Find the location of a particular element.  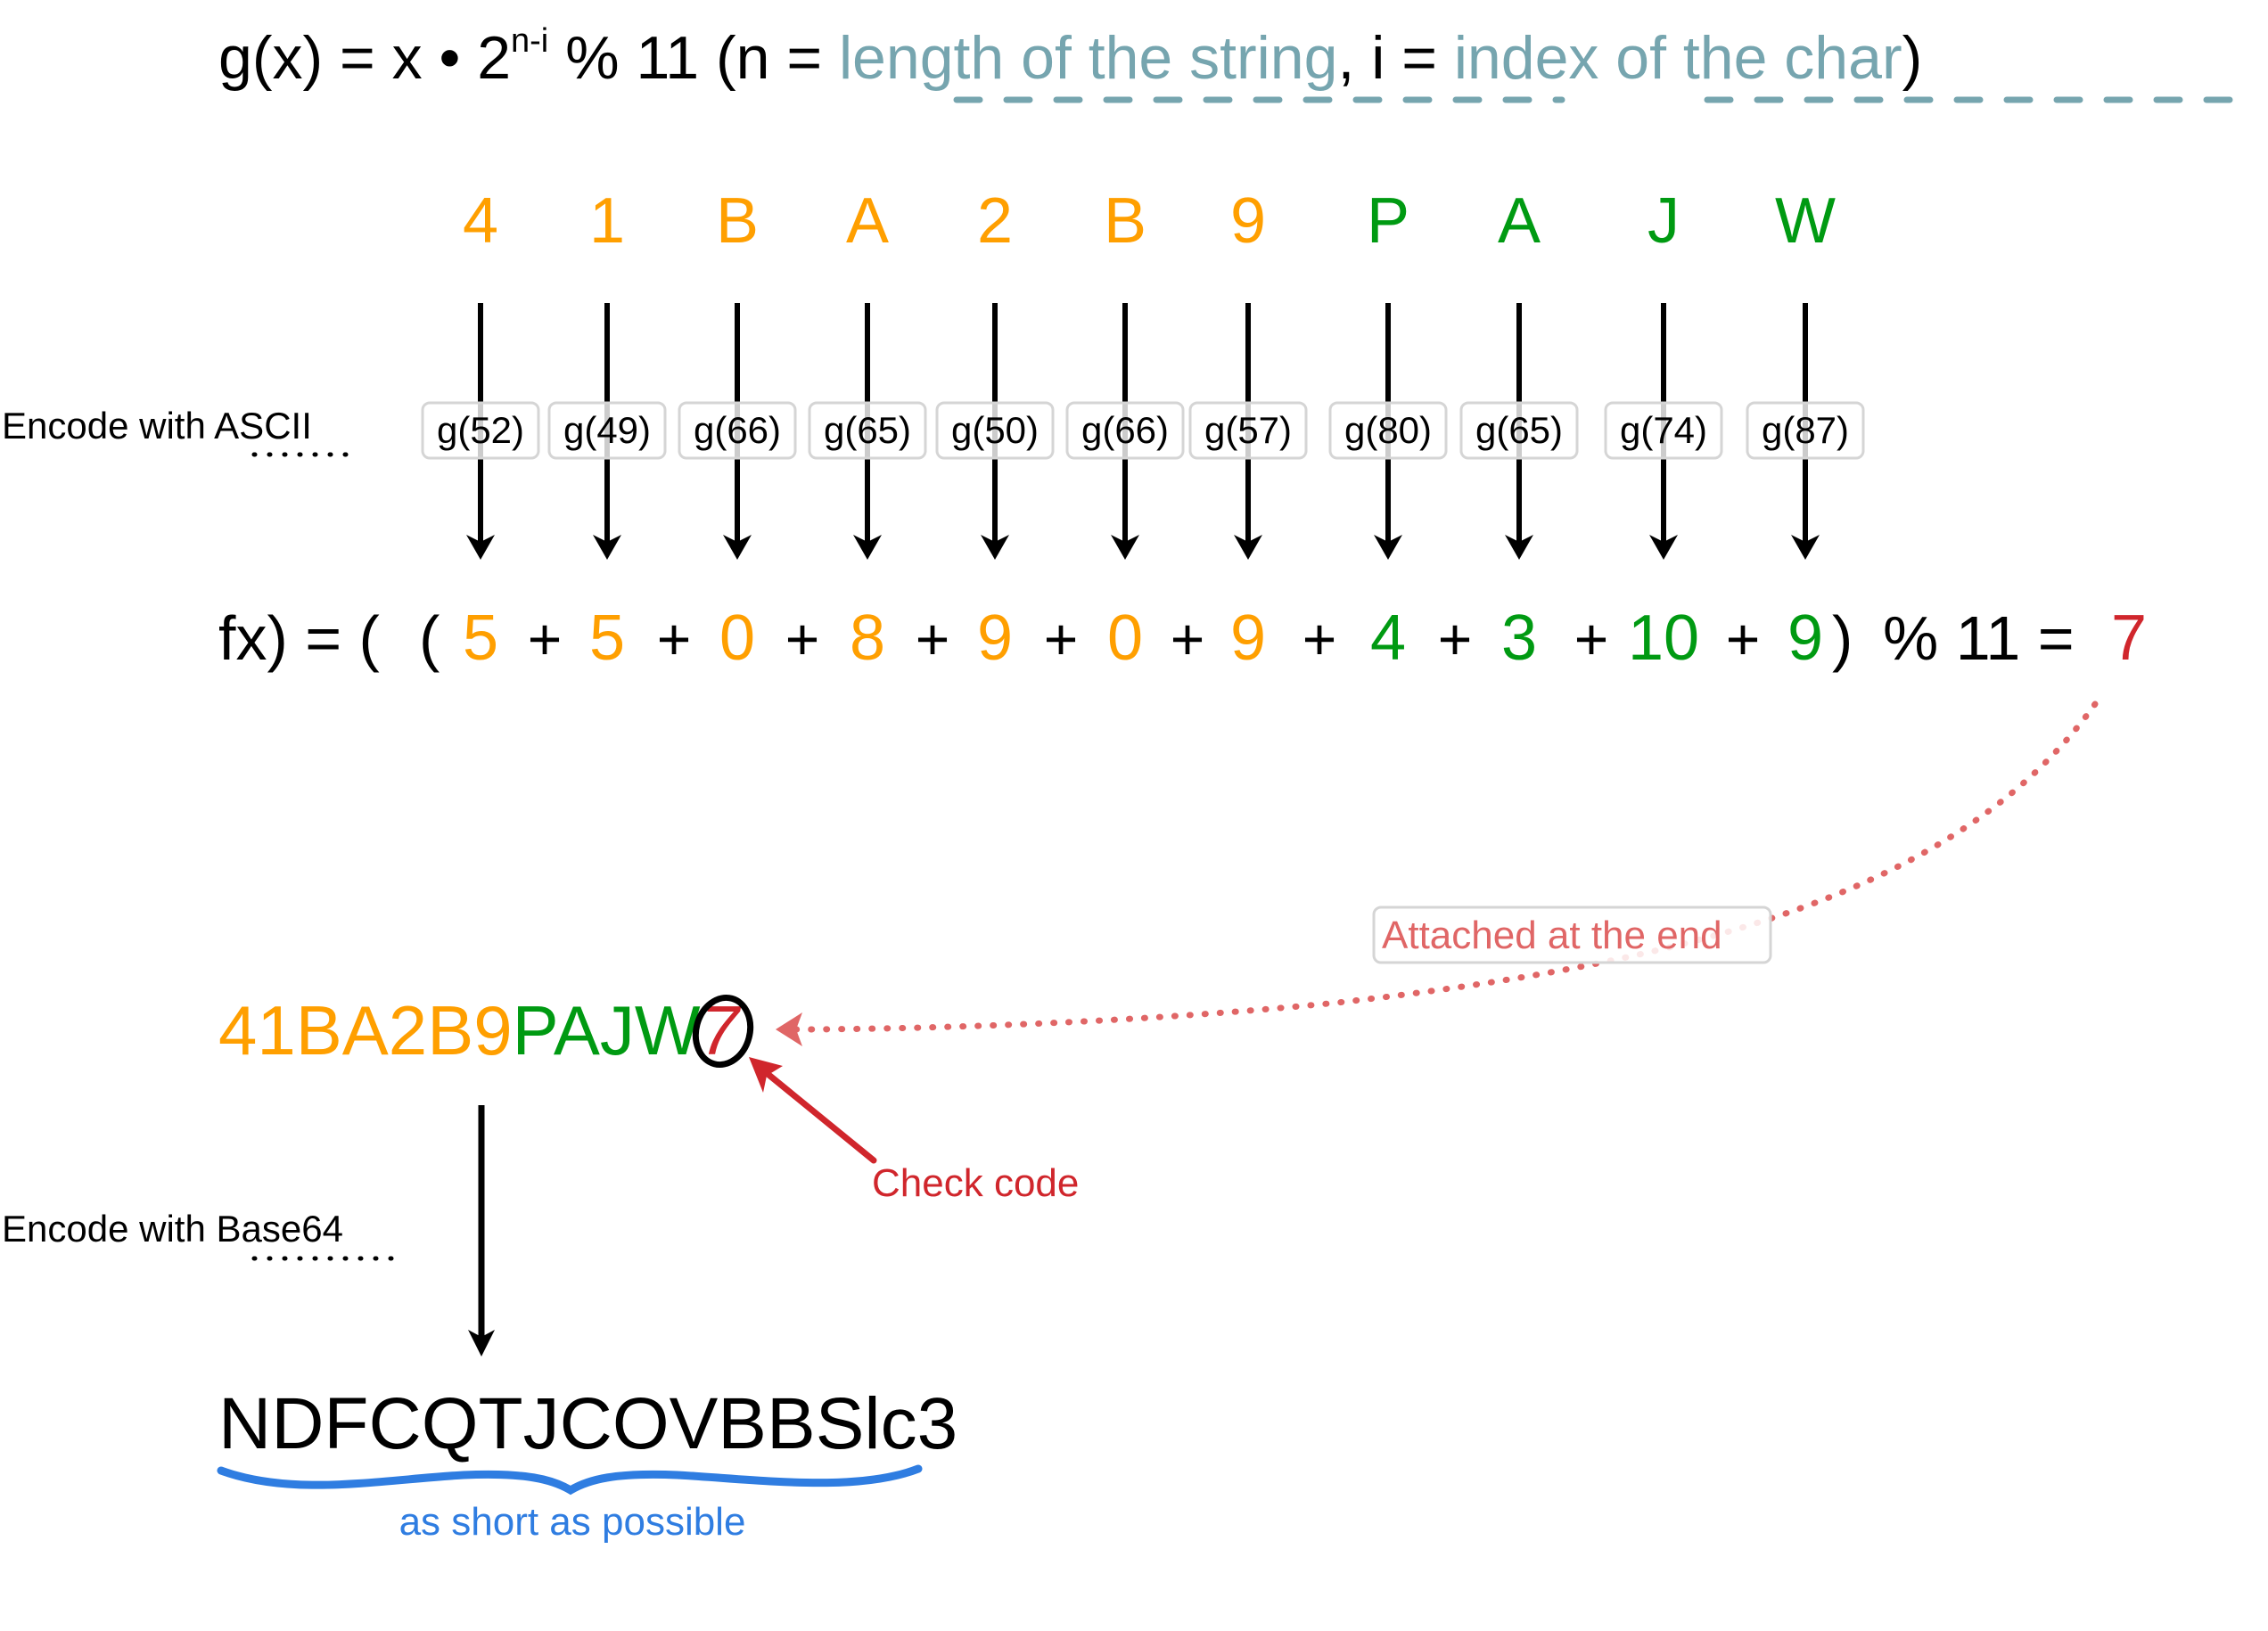

sum-result: 7 is located at coordinates (2129, 638).